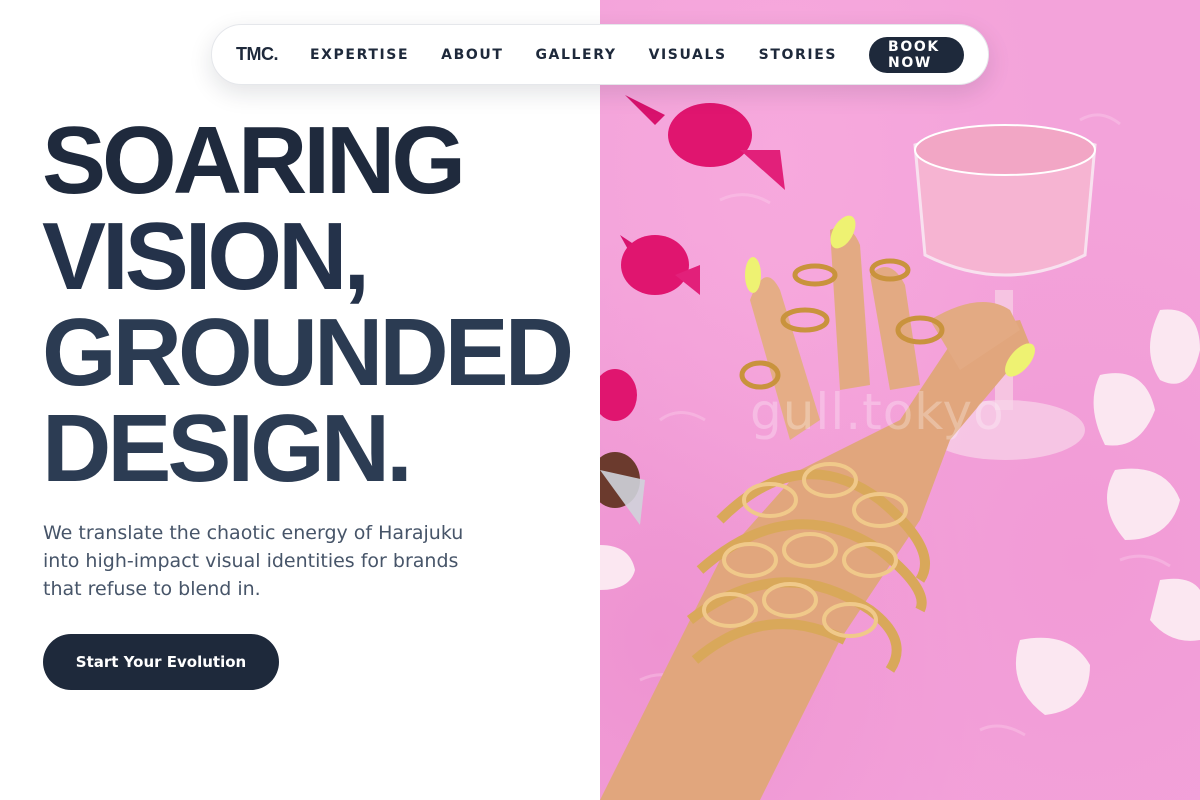  What do you see at coordinates (798, 55) in the screenshot?
I see `nav-link-stories: STORIES` at bounding box center [798, 55].